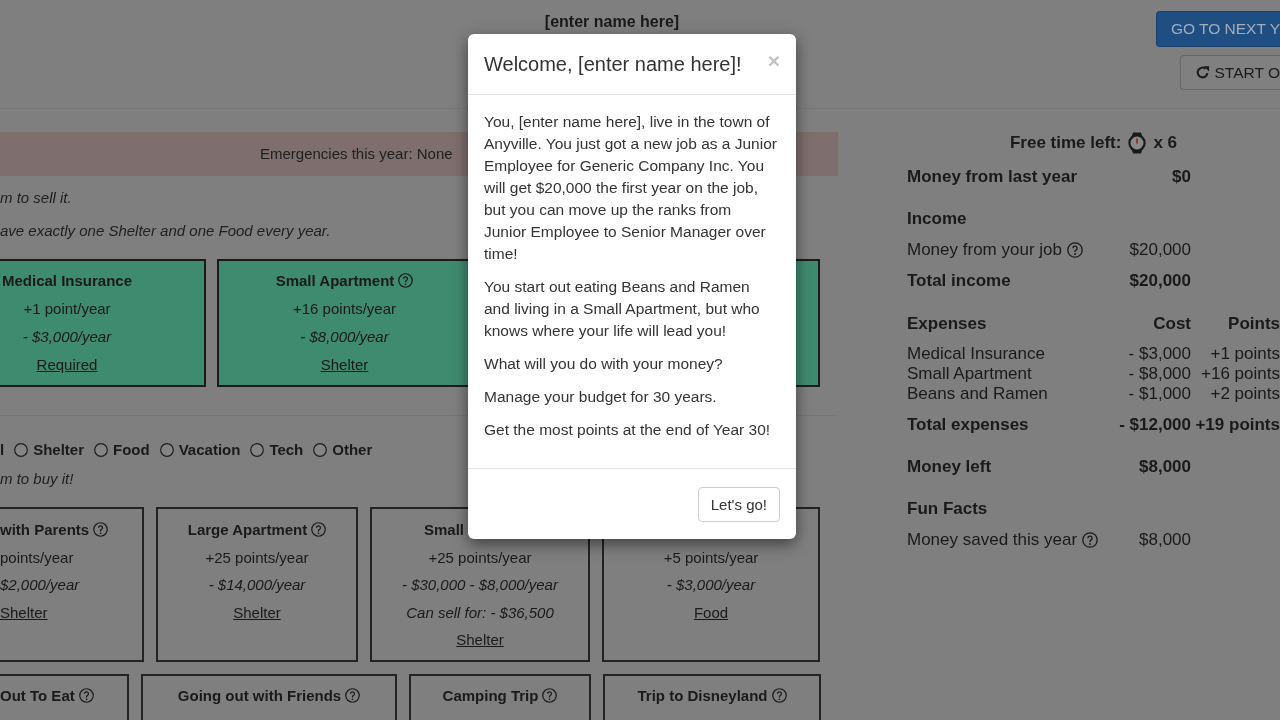 This screenshot has width=1280, height=720. I want to click on expense-cost: - $1,000, so click(1159, 394).